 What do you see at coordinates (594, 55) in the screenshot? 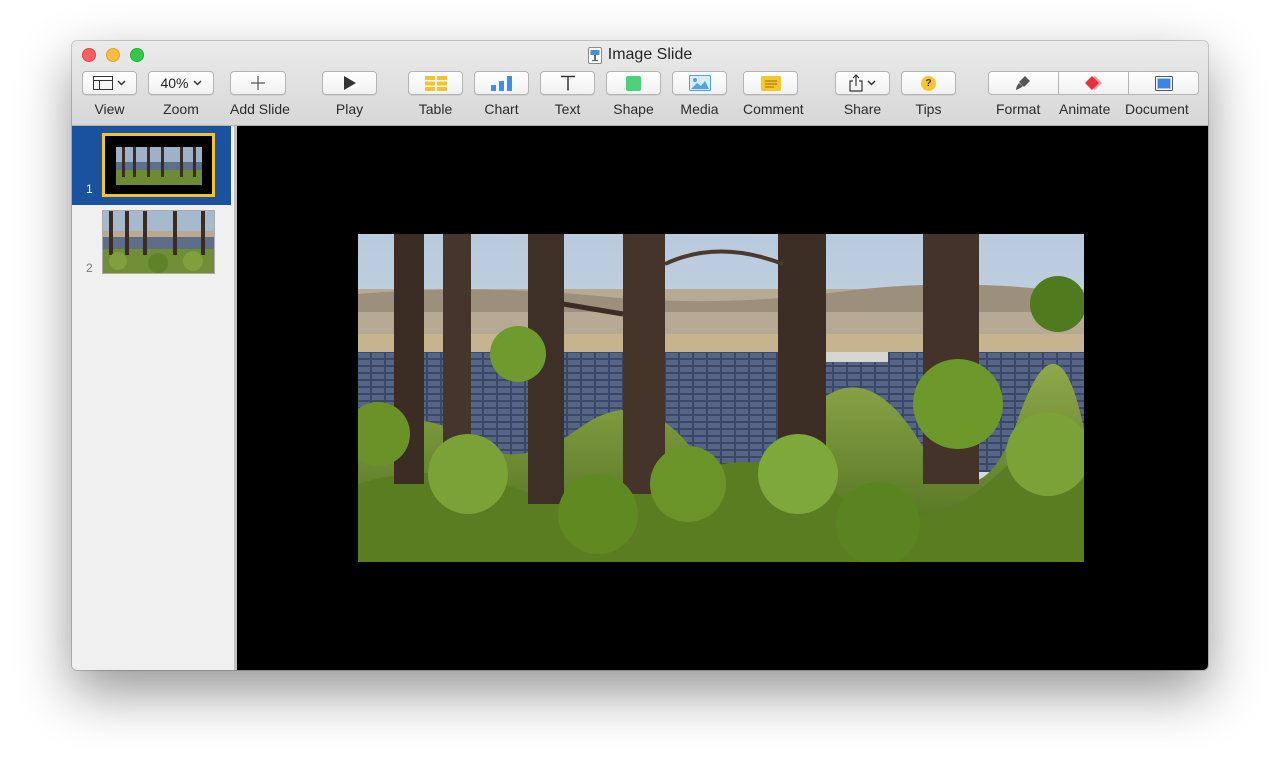
I see `keynote-document-icon` at bounding box center [594, 55].